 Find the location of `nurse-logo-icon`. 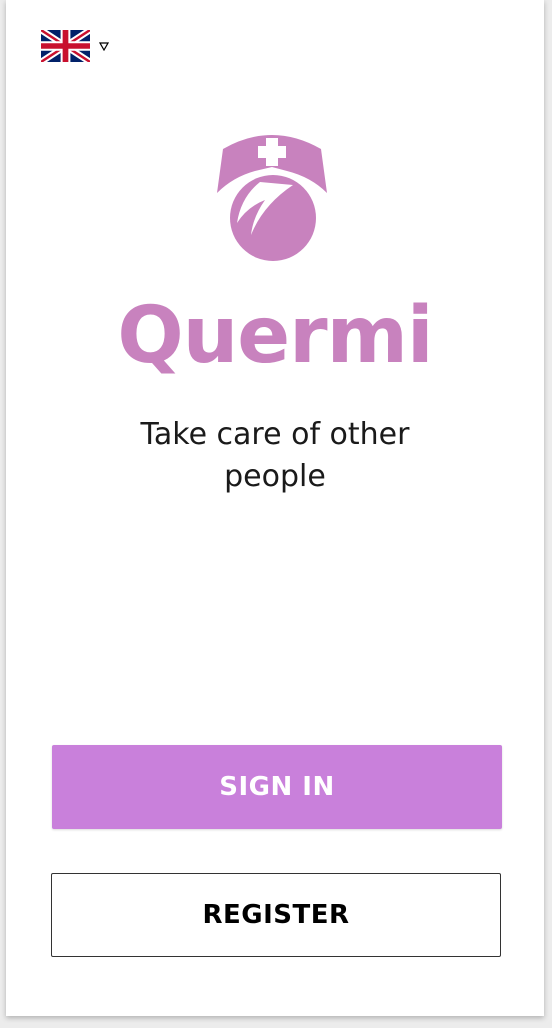

nurse-logo-icon is located at coordinates (272, 198).